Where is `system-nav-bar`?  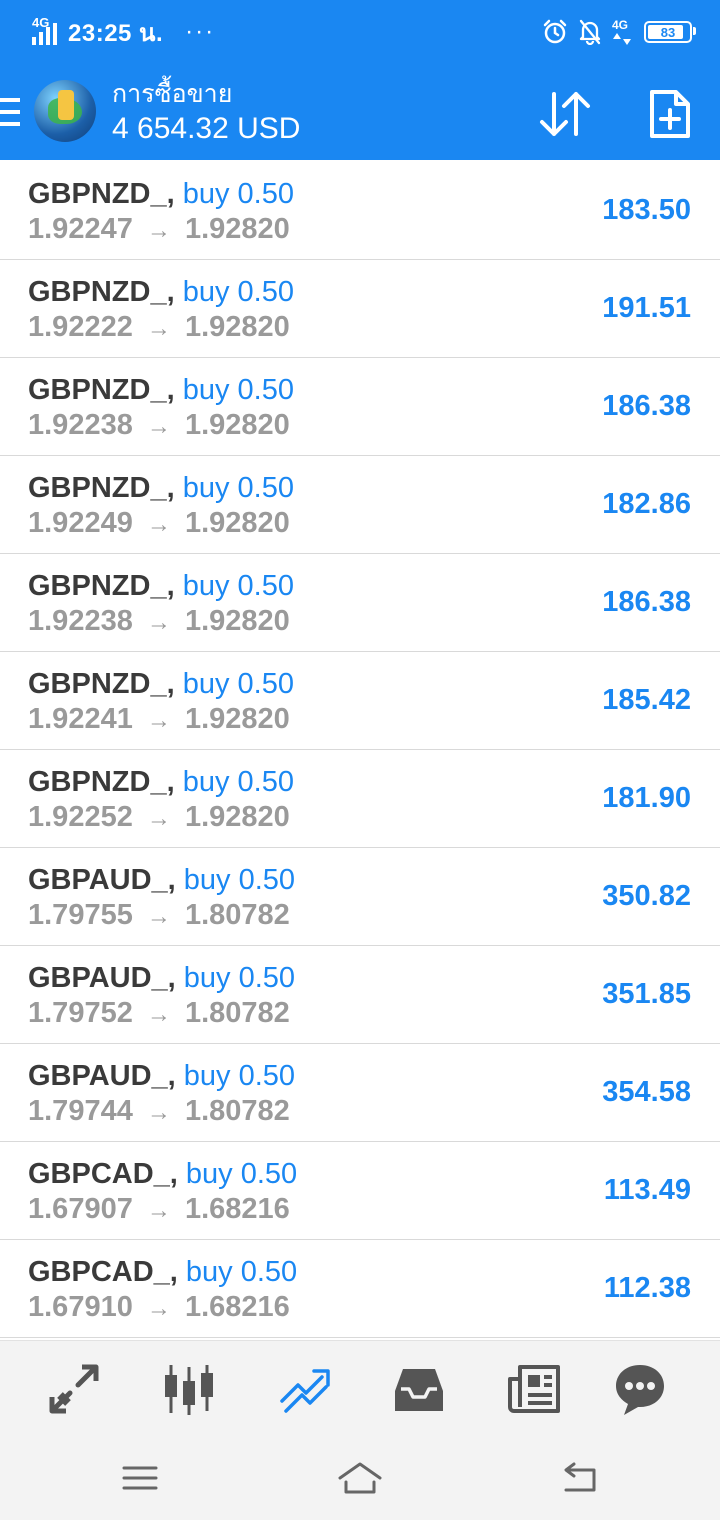
system-nav-bar is located at coordinates (360, 1476).